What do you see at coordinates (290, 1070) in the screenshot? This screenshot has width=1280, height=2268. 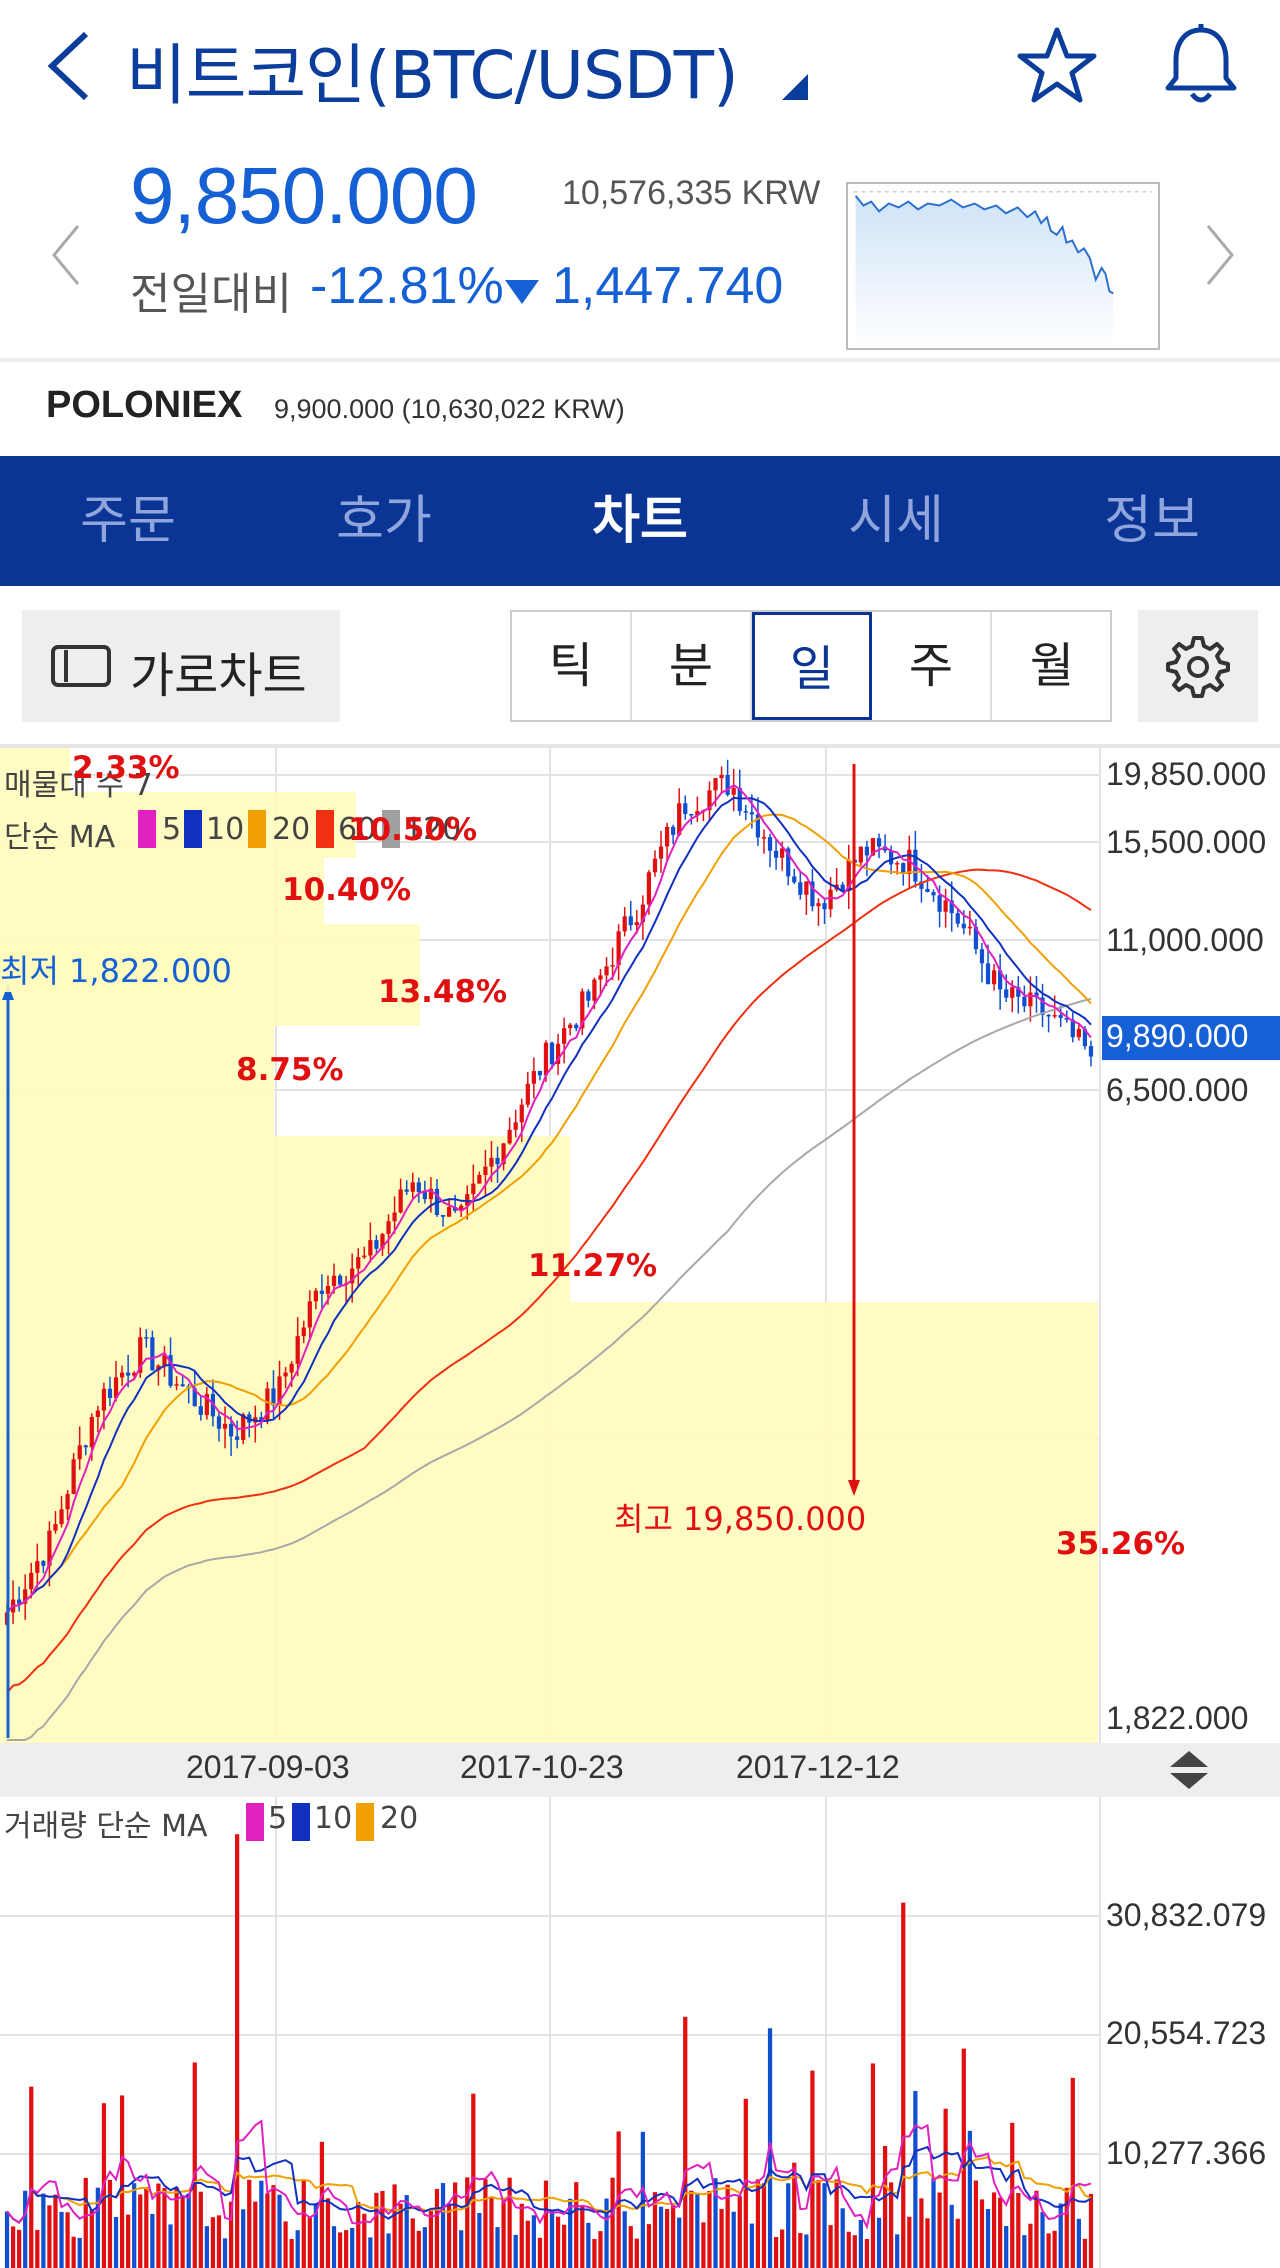 I see `profile-pct-5: 8.75%` at bounding box center [290, 1070].